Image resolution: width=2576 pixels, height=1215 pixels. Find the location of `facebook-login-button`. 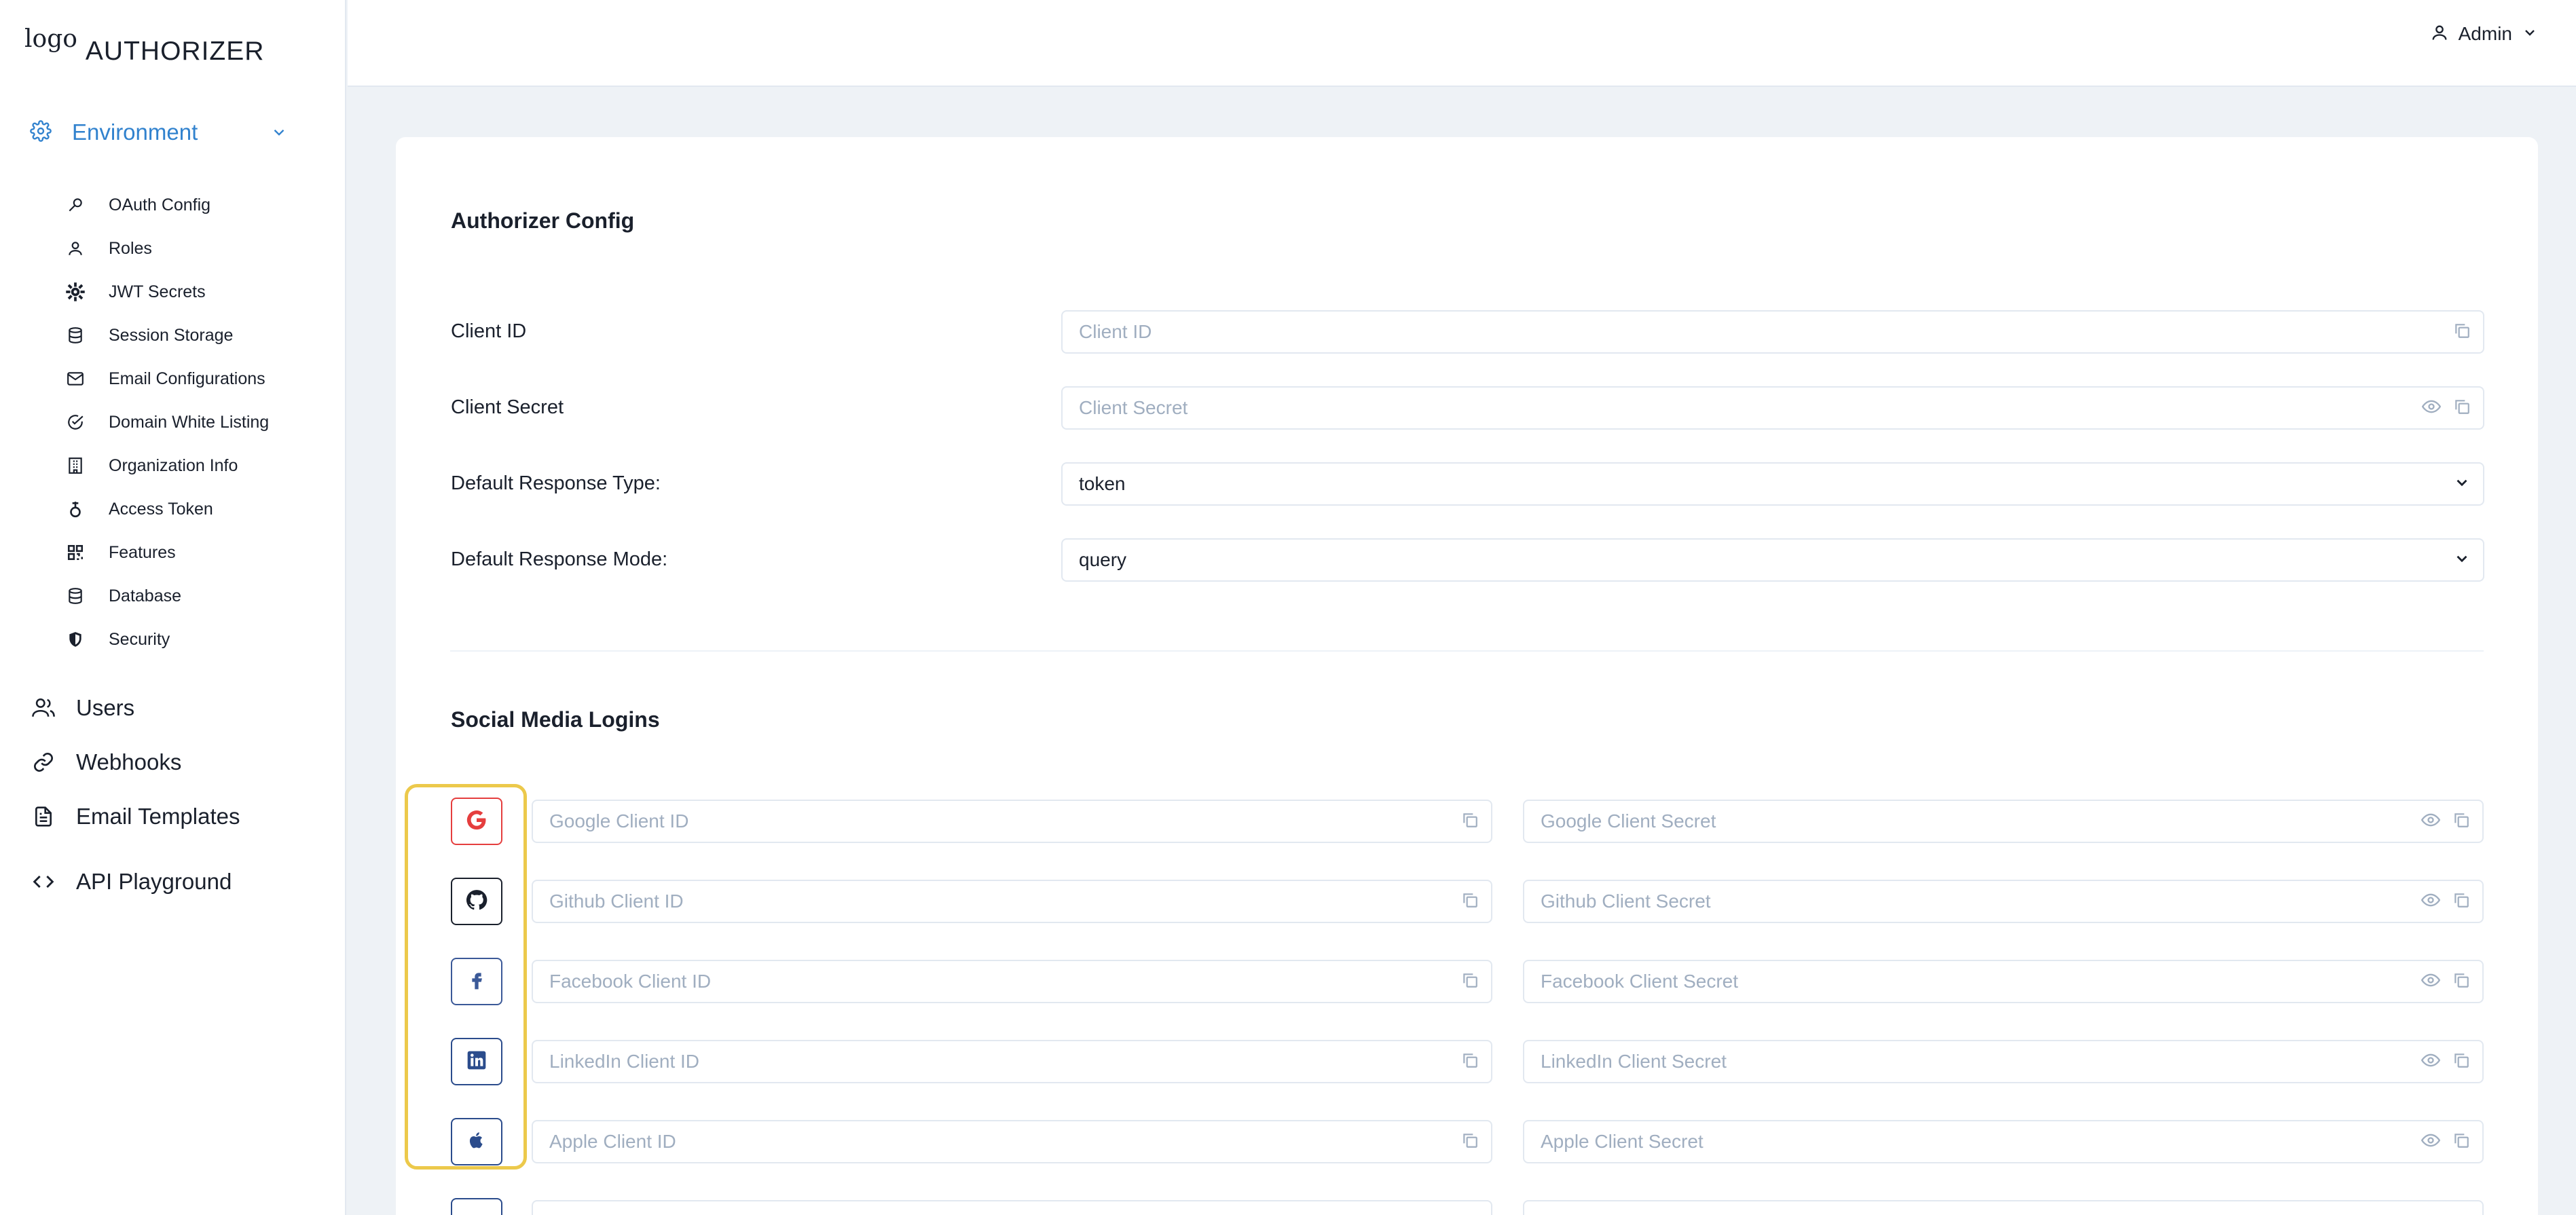

facebook-login-button is located at coordinates (476, 981).